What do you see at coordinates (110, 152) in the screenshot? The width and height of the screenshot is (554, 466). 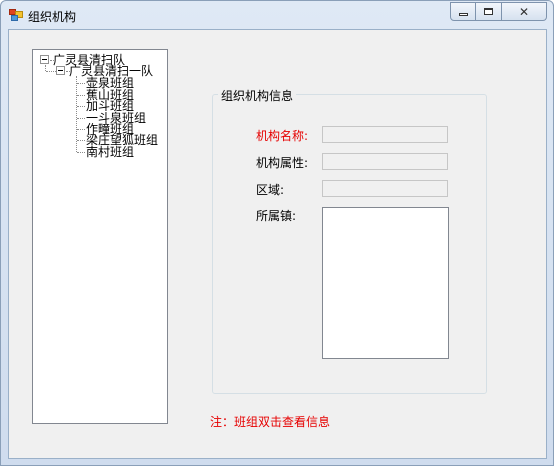 I see `tree-leaf: 南村班组` at bounding box center [110, 152].